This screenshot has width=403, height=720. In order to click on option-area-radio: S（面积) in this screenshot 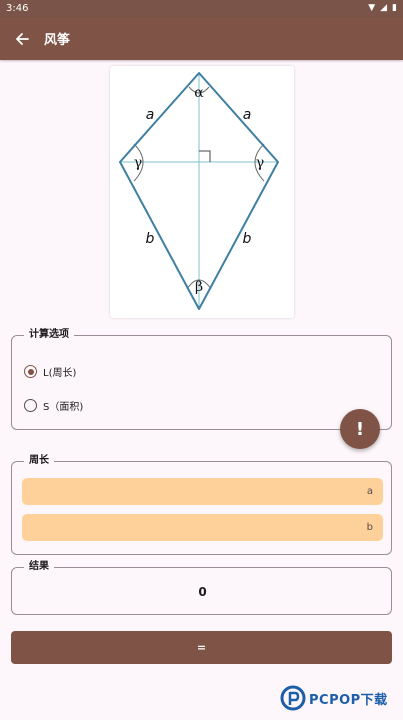, I will do `click(53, 405)`.